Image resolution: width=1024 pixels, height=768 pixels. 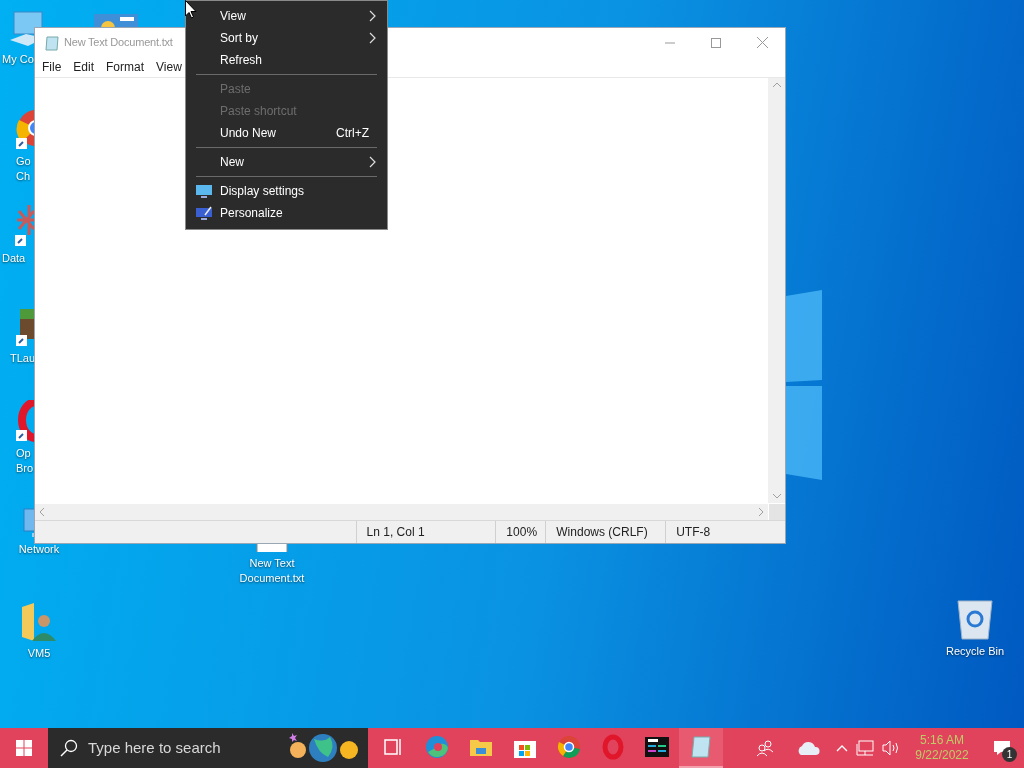 What do you see at coordinates (169, 67) in the screenshot?
I see `menu-item: View` at bounding box center [169, 67].